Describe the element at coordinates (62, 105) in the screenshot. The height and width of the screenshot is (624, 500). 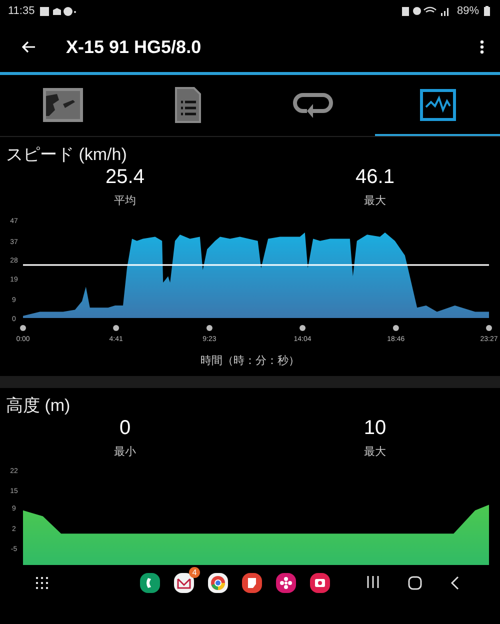
I see `map-icon` at that location.